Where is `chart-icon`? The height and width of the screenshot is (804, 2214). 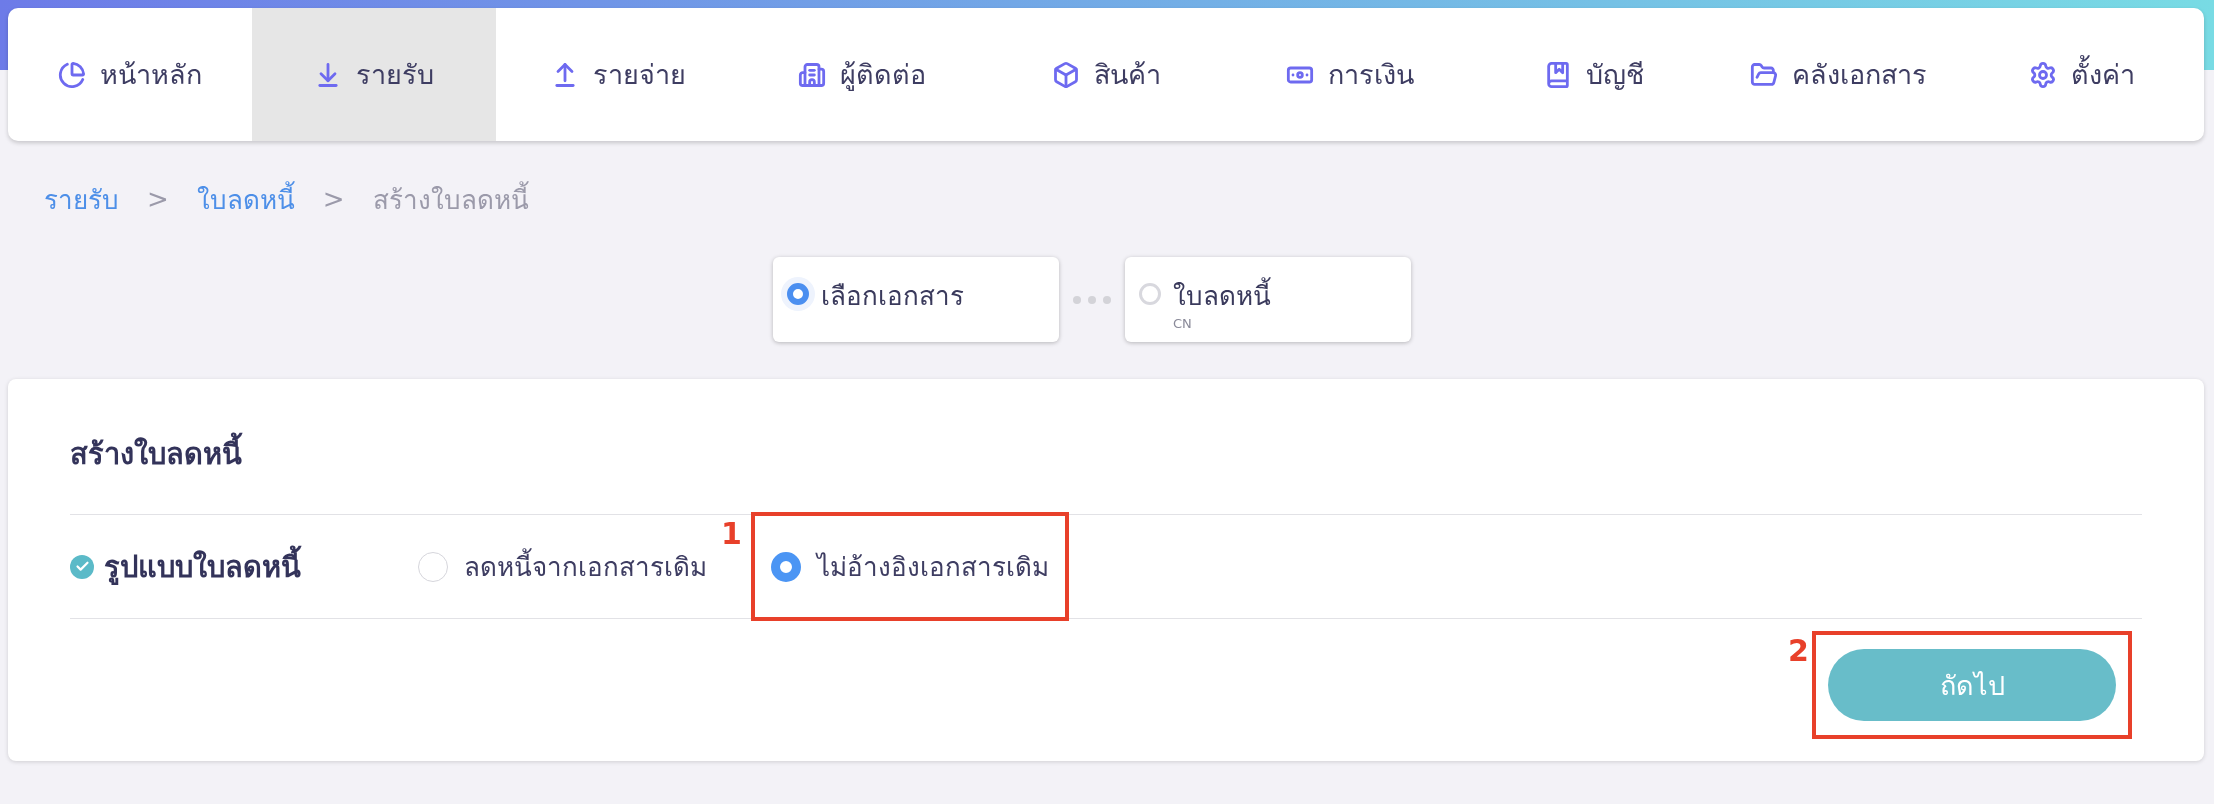
chart-icon is located at coordinates (72, 74).